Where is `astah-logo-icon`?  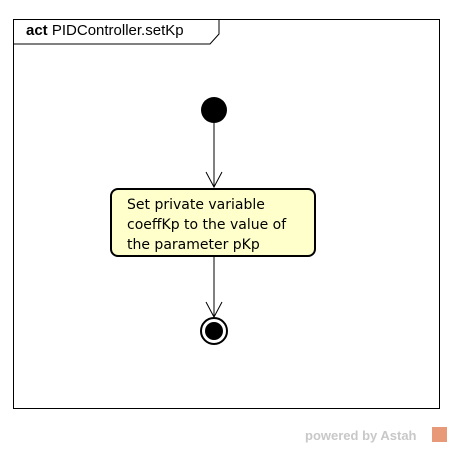
astah-logo-icon is located at coordinates (439, 434).